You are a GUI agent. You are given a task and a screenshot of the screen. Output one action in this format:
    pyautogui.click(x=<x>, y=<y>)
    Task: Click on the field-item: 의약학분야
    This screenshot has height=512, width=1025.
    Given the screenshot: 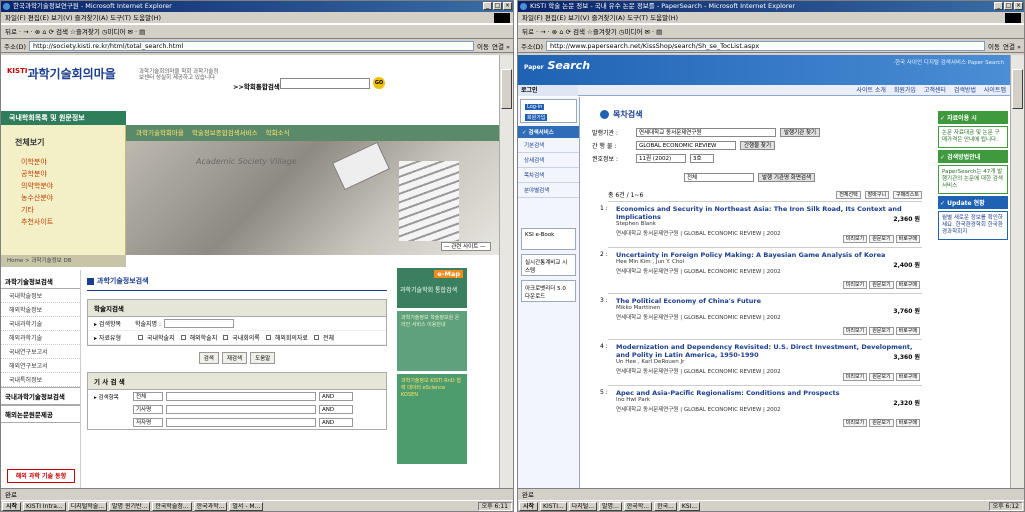 What is the action you would take?
    pyautogui.click(x=73, y=186)
    